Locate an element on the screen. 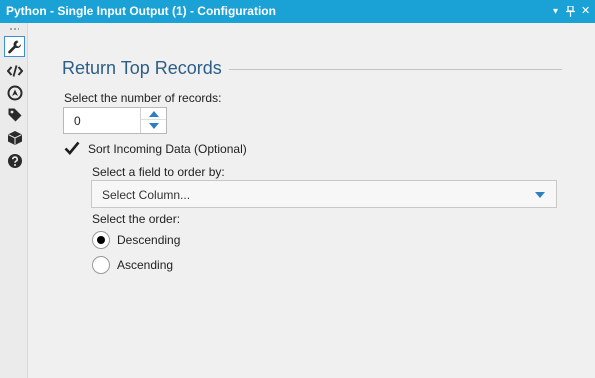 This screenshot has width=595, height=378. window-menu-dropdown-icon: ▾ is located at coordinates (555, 11).